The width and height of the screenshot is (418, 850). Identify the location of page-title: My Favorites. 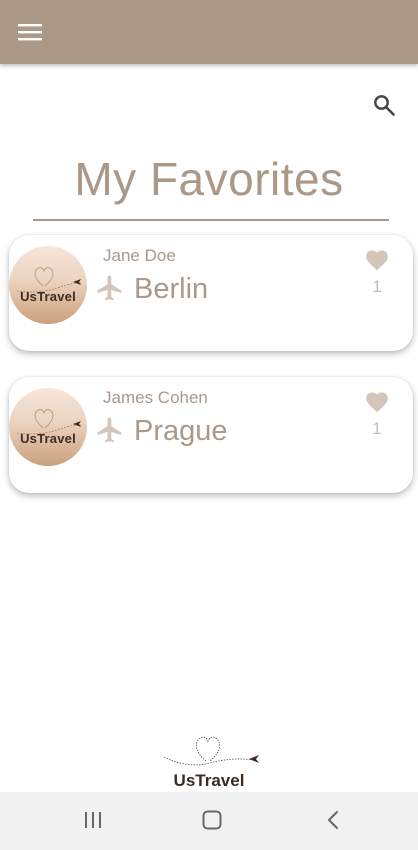
(209, 179).